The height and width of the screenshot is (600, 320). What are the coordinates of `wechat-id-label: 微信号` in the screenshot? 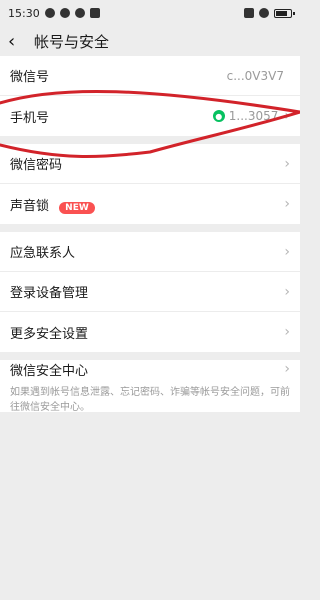 It's located at (30, 77).